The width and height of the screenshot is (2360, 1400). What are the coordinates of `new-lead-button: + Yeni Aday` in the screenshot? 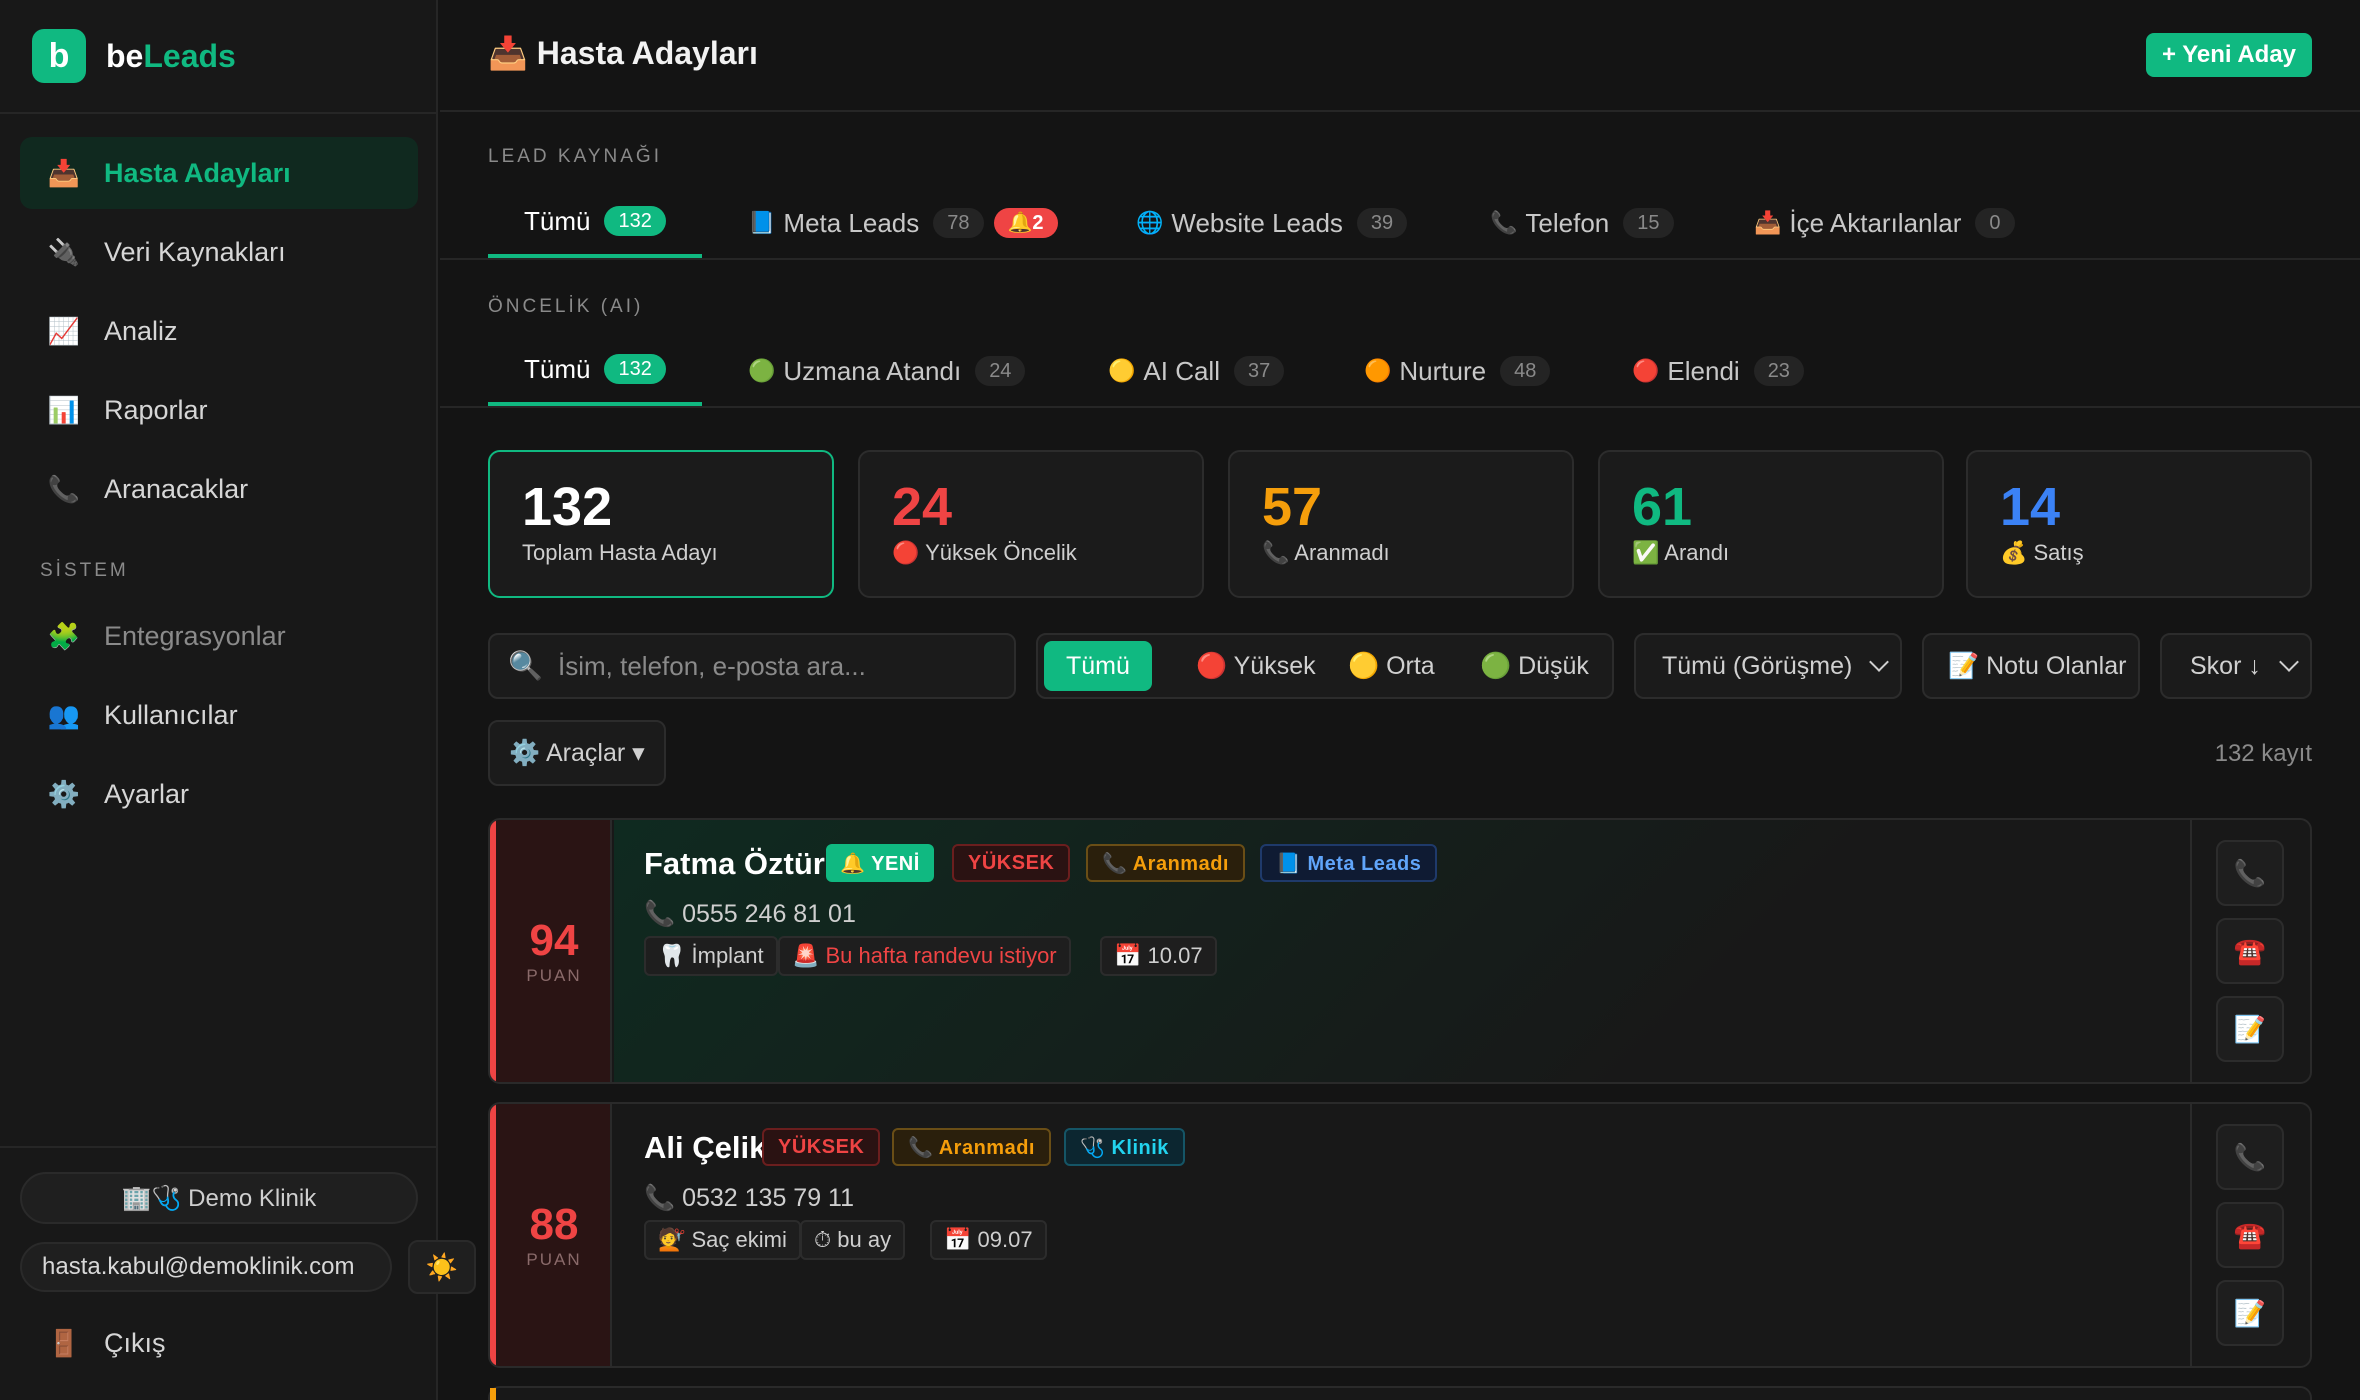 It's located at (2229, 55).